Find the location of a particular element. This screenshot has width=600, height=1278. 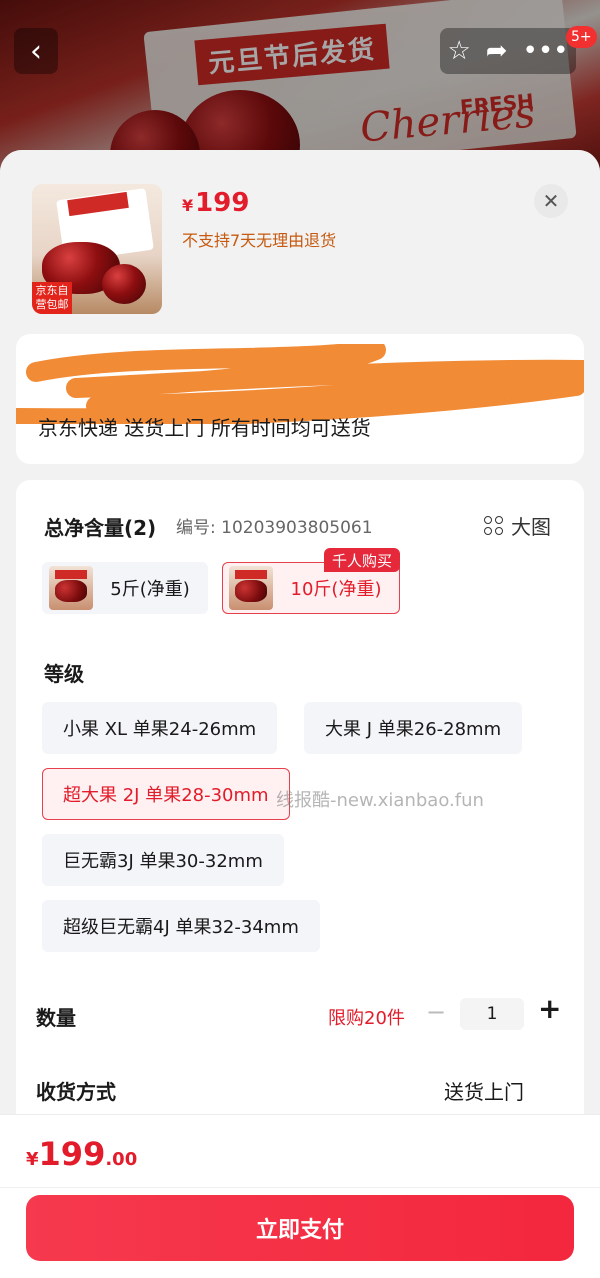

option-label: 巨无霸3J 单果30-32mm is located at coordinates (163, 861).